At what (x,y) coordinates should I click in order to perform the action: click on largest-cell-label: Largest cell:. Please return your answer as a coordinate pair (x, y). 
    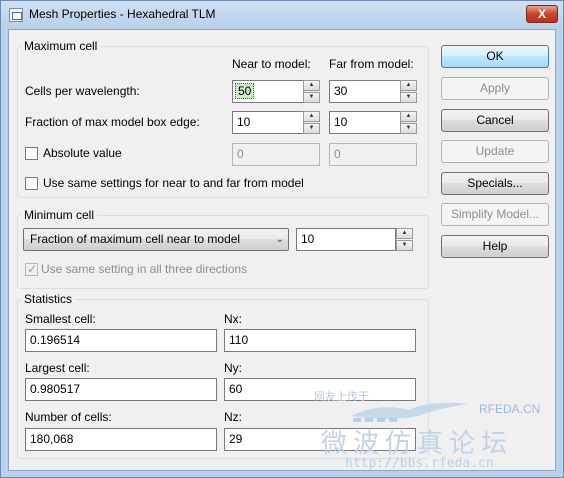
    Looking at the image, I should click on (57, 368).